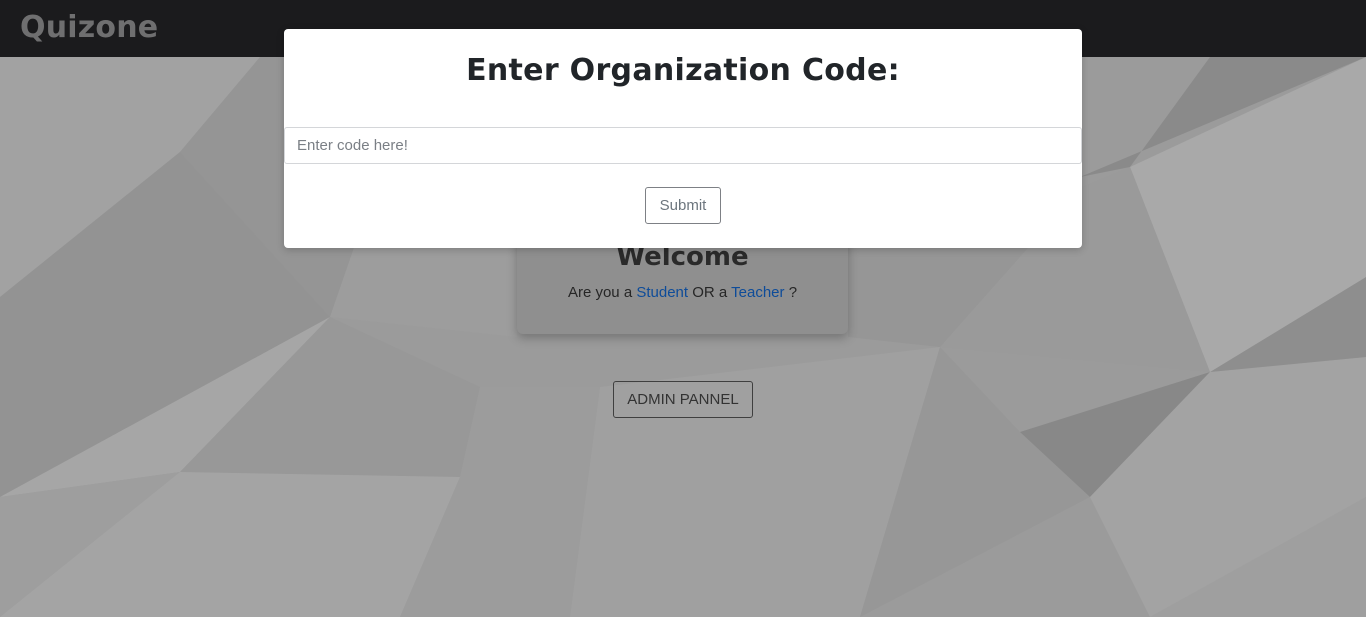 This screenshot has height=617, width=1366. Describe the element at coordinates (683, 145) in the screenshot. I see `organization-code-input` at that location.